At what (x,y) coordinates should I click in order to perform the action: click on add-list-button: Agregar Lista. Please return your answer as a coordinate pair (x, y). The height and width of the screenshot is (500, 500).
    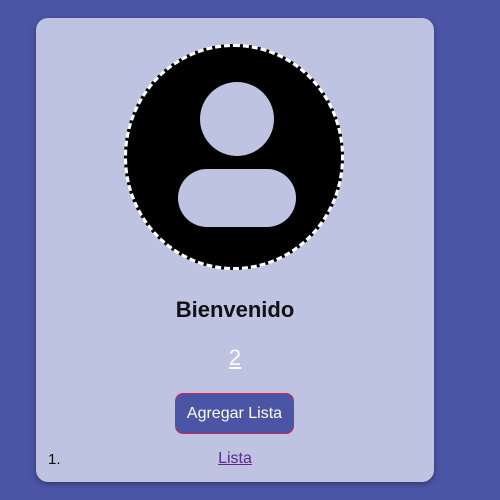
    Looking at the image, I should click on (234, 413).